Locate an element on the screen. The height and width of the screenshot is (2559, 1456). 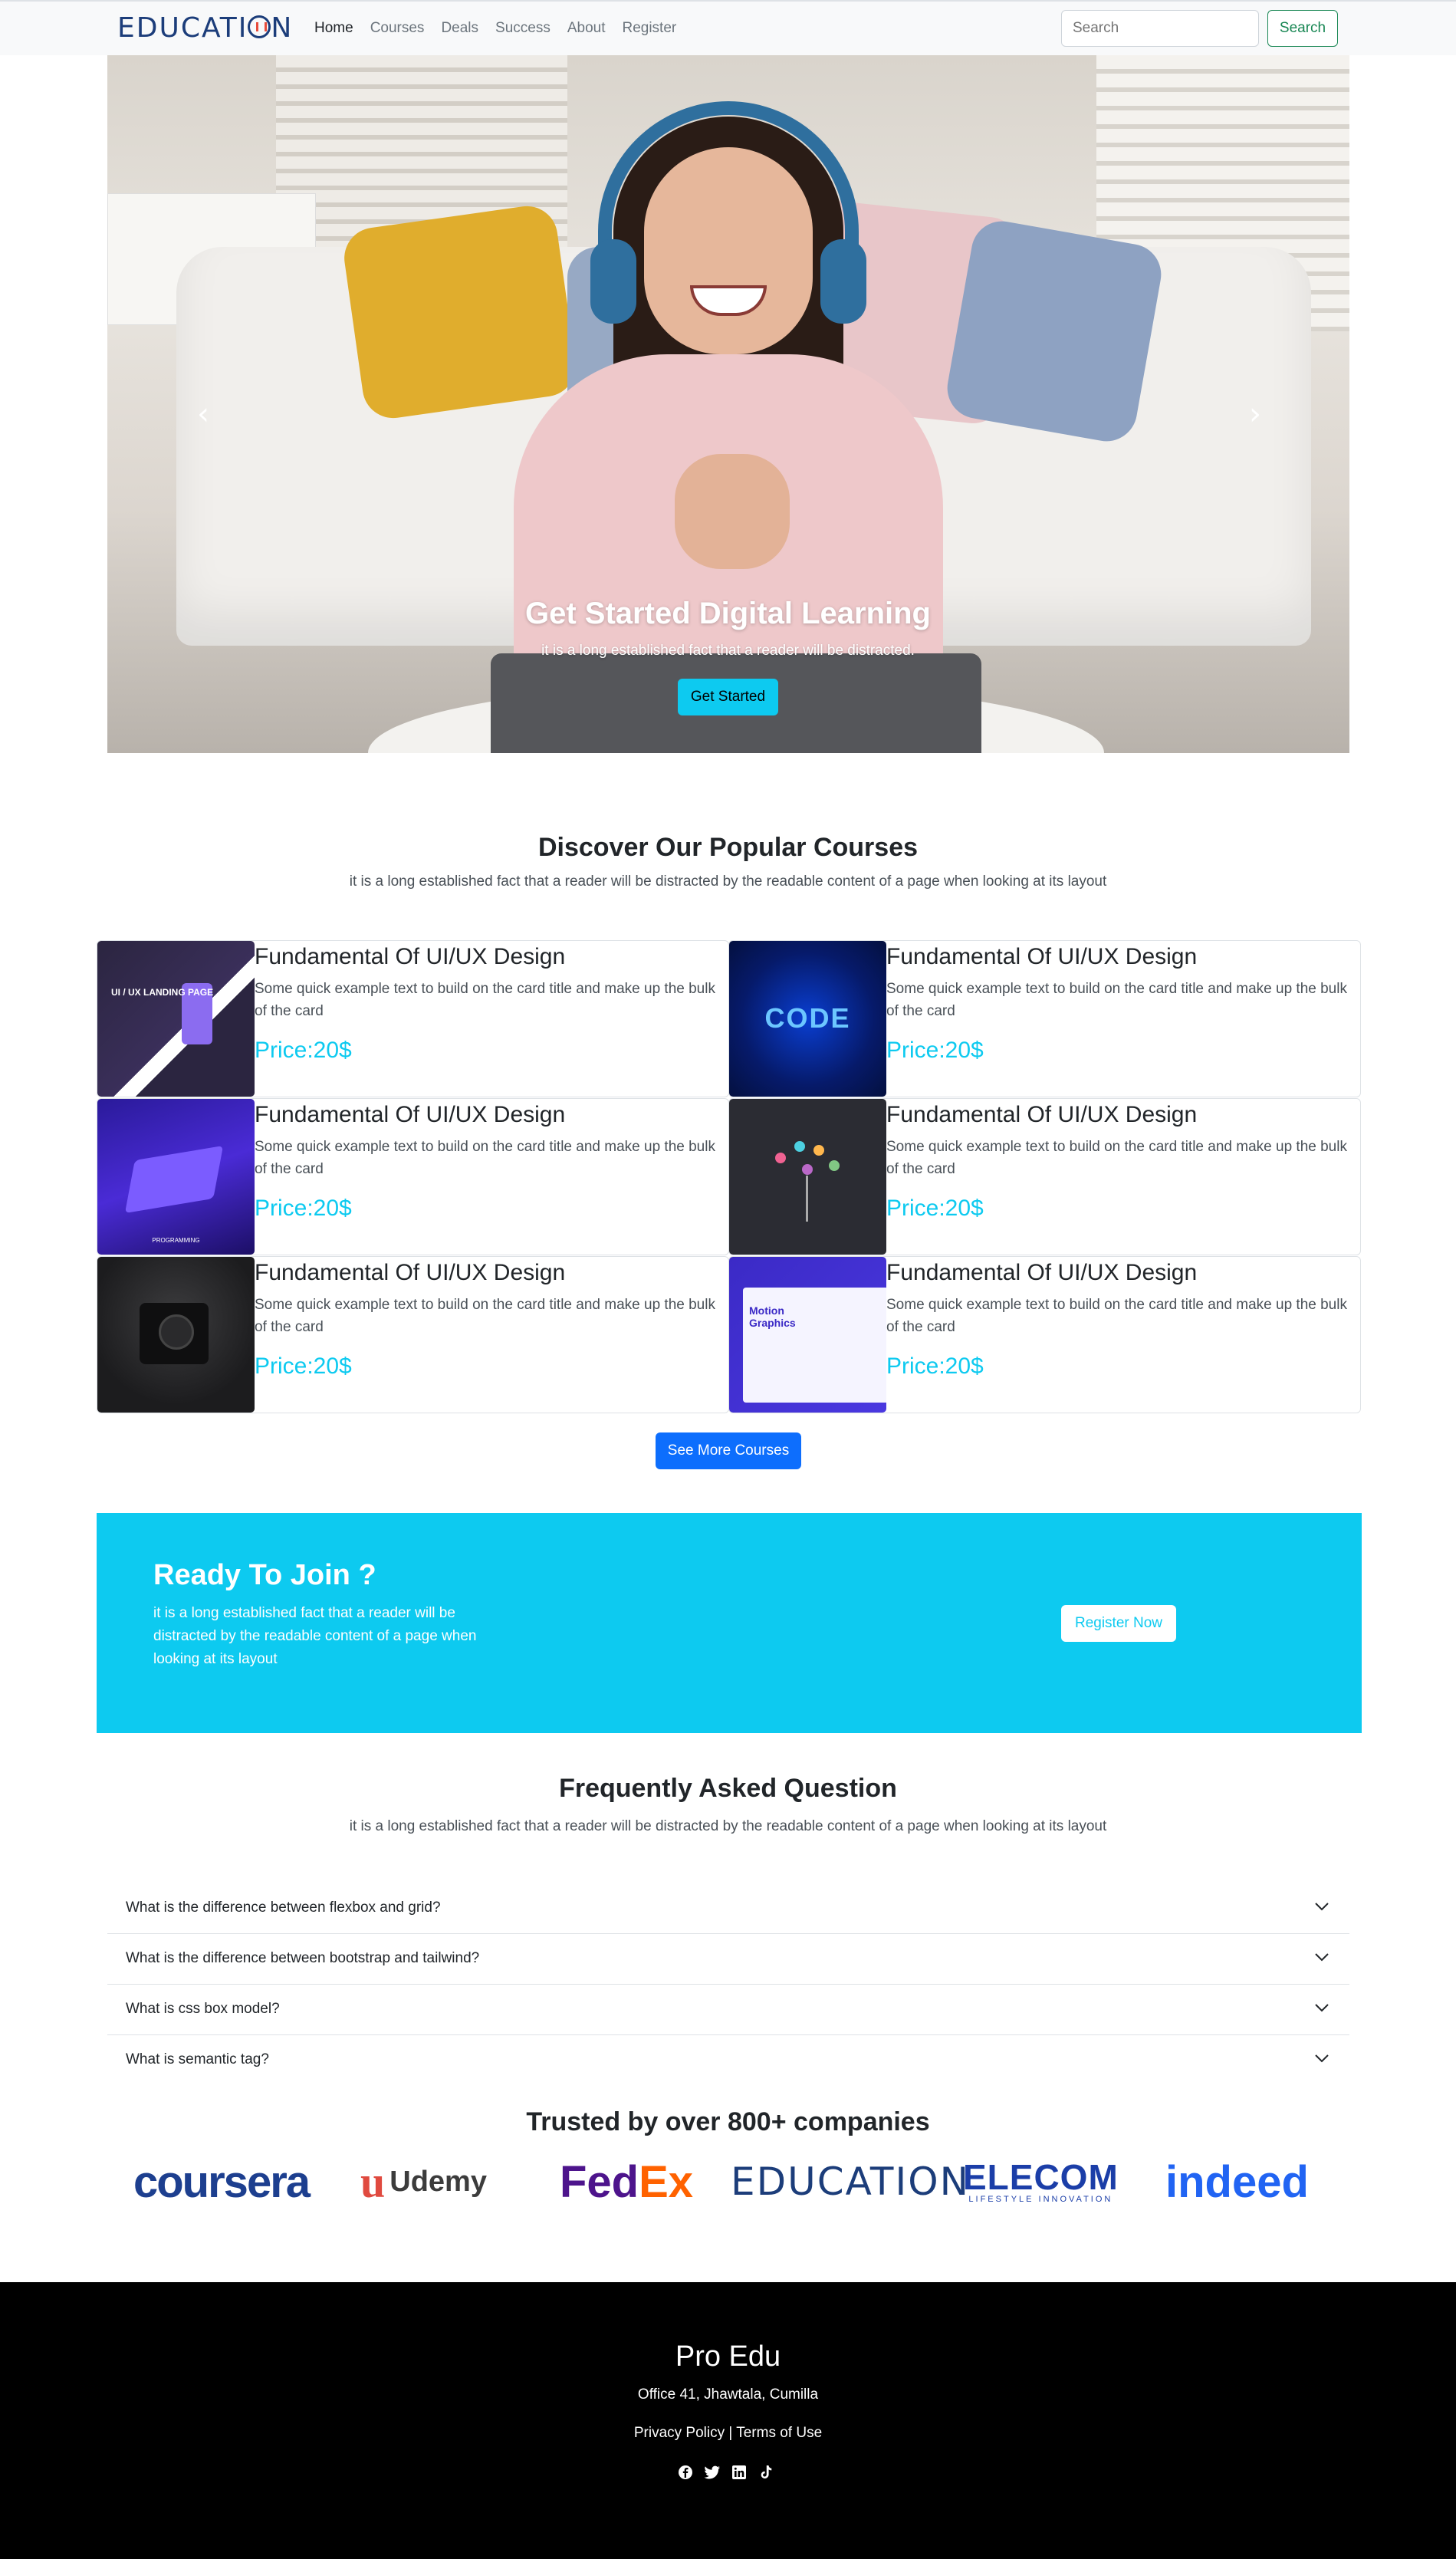
footer-address: Office 41, Jhawtala, Cumilla is located at coordinates (728, 2394).